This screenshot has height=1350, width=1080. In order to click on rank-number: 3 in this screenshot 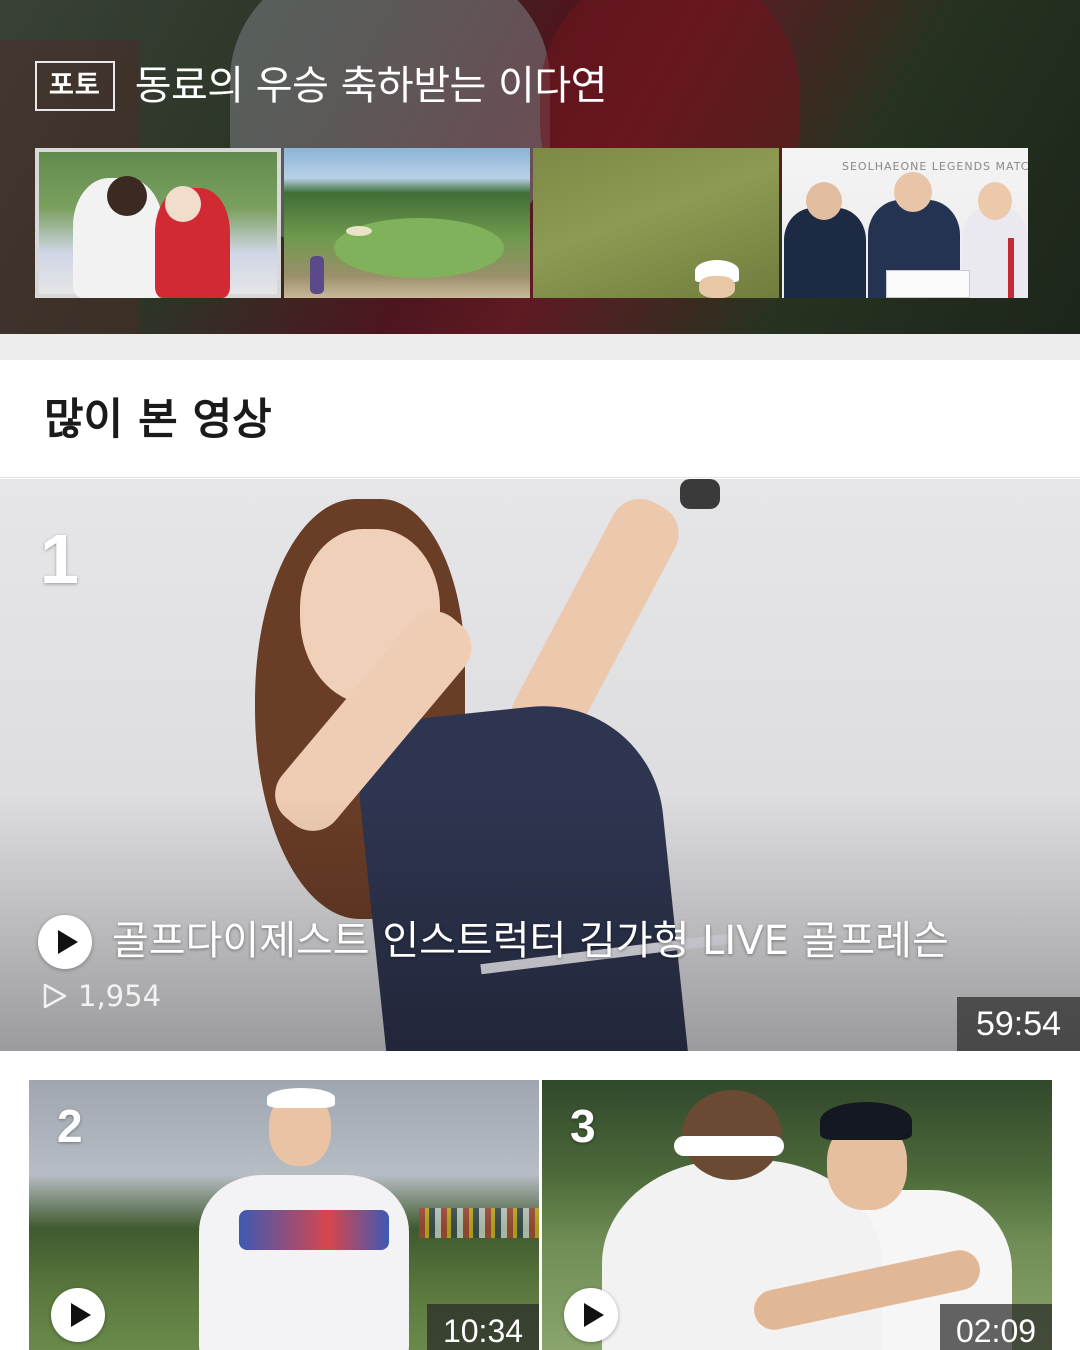, I will do `click(583, 1126)`.